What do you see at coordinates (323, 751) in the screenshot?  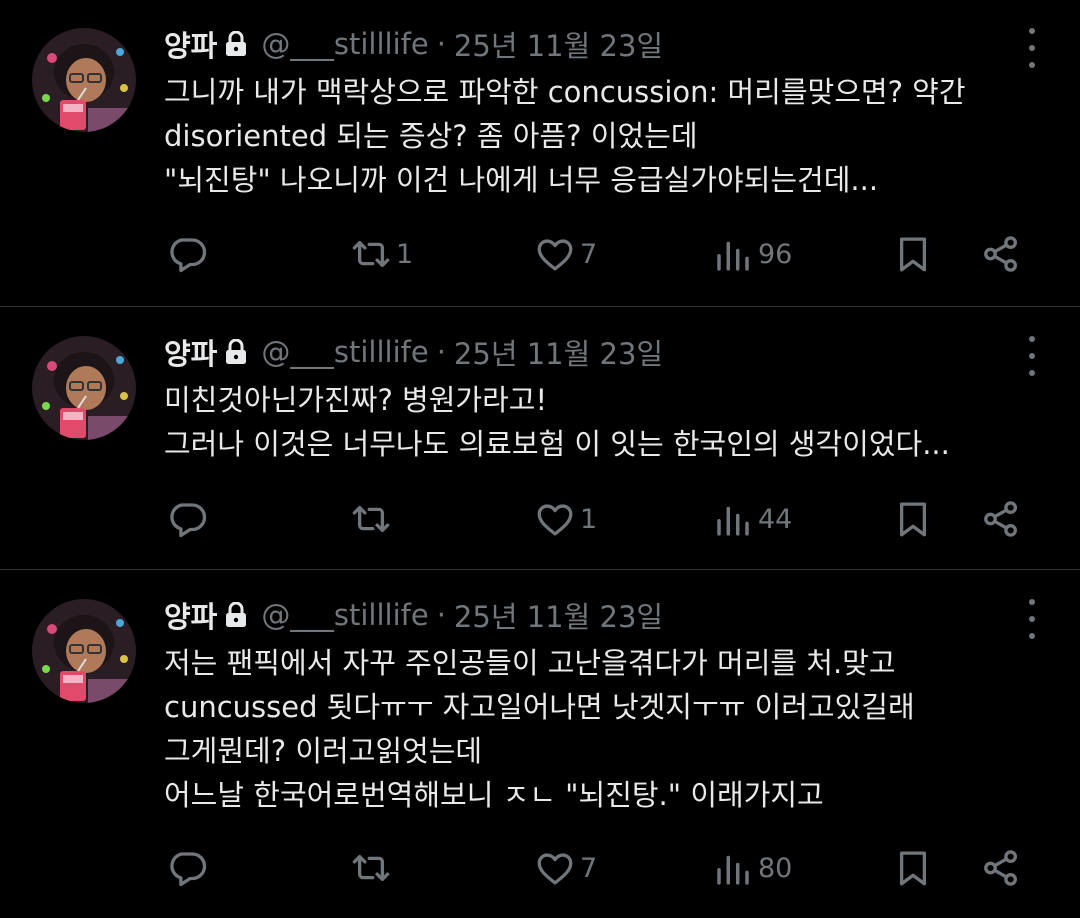 I see `tweet-text-line: 그게뭔데? 이러고읽엇는데` at bounding box center [323, 751].